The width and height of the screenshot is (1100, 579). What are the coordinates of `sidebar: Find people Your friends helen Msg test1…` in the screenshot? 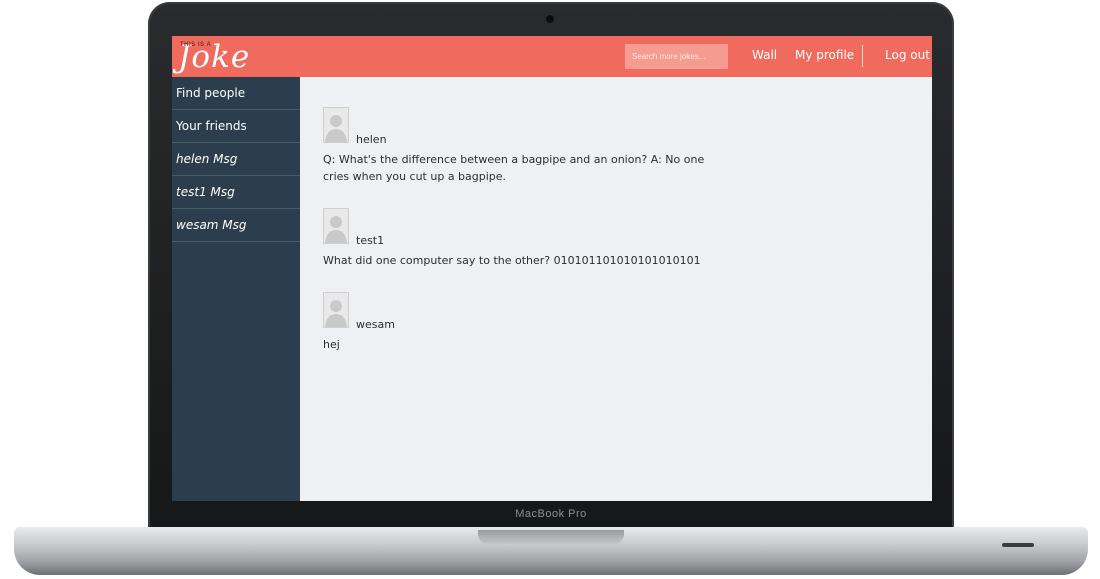 It's located at (236, 289).